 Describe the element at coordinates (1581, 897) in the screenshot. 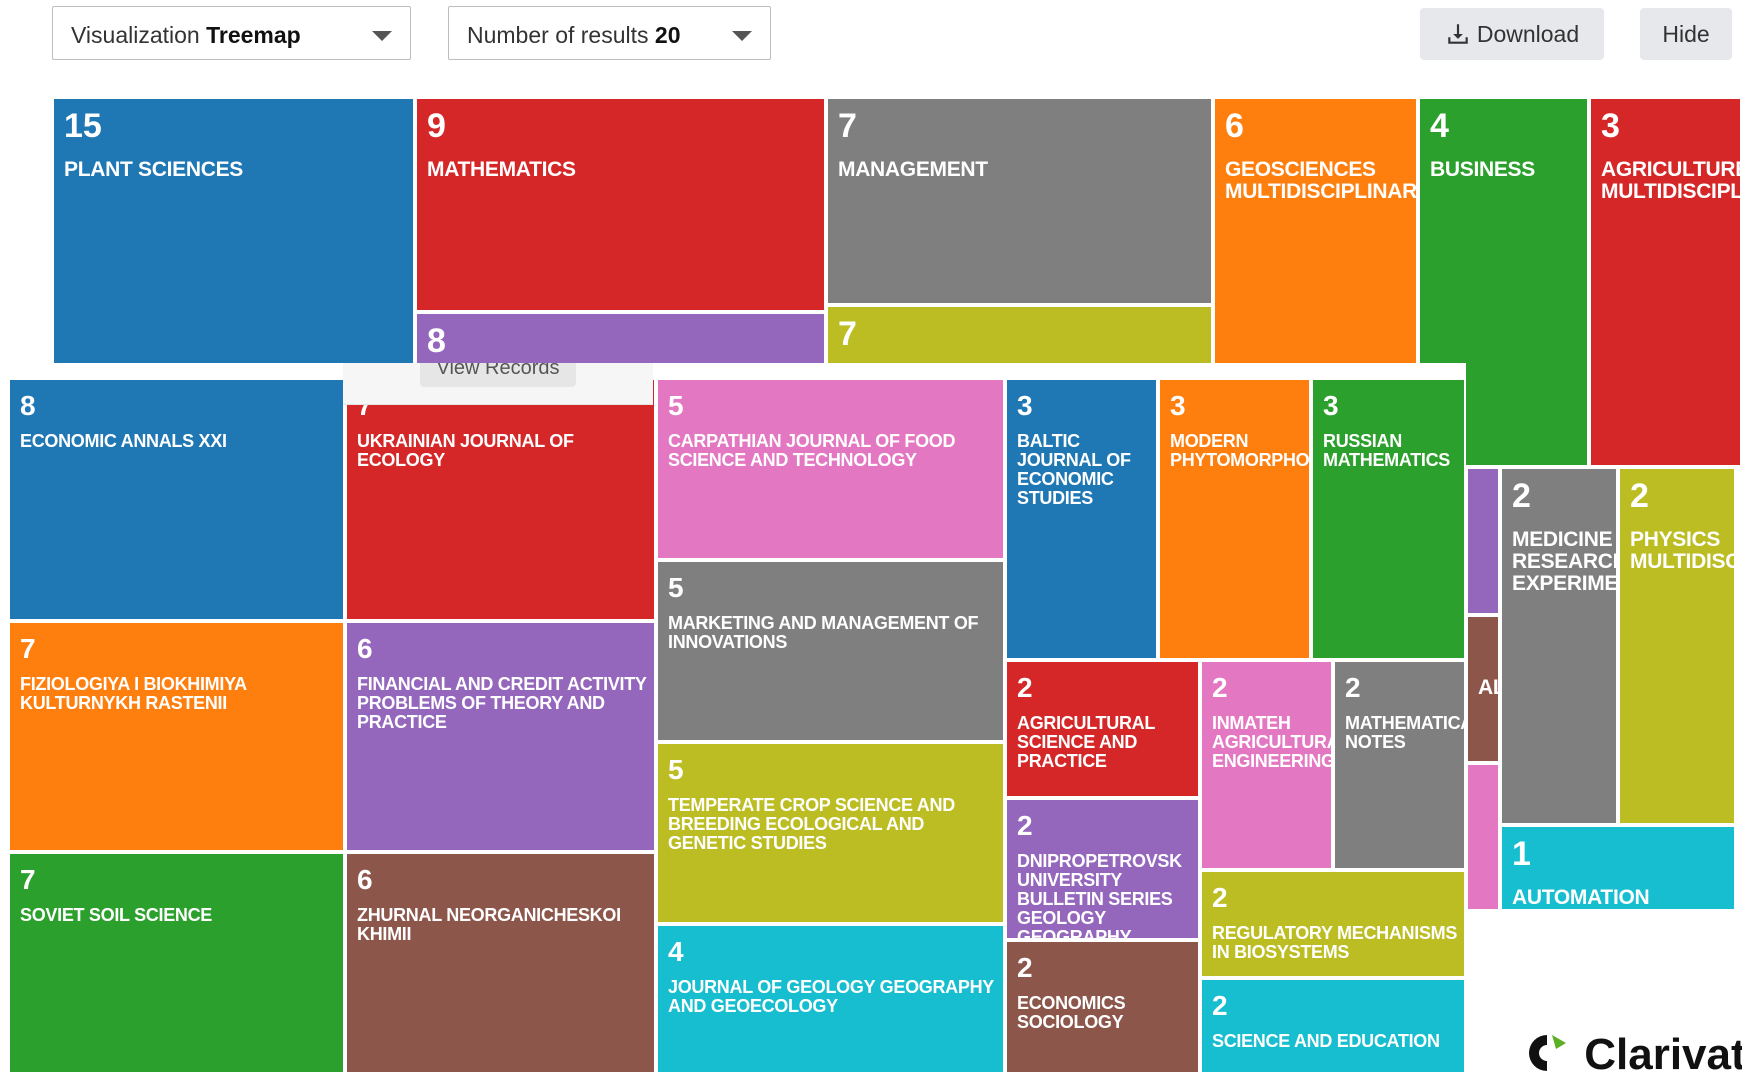

I see `category-label: AUTOMATION` at that location.